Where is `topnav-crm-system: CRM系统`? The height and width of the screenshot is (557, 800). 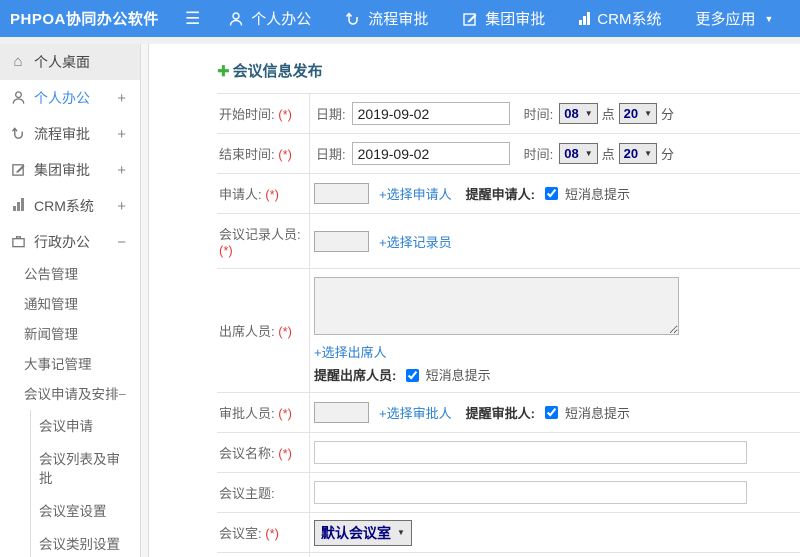 topnav-crm-system: CRM系统 is located at coordinates (620, 18).